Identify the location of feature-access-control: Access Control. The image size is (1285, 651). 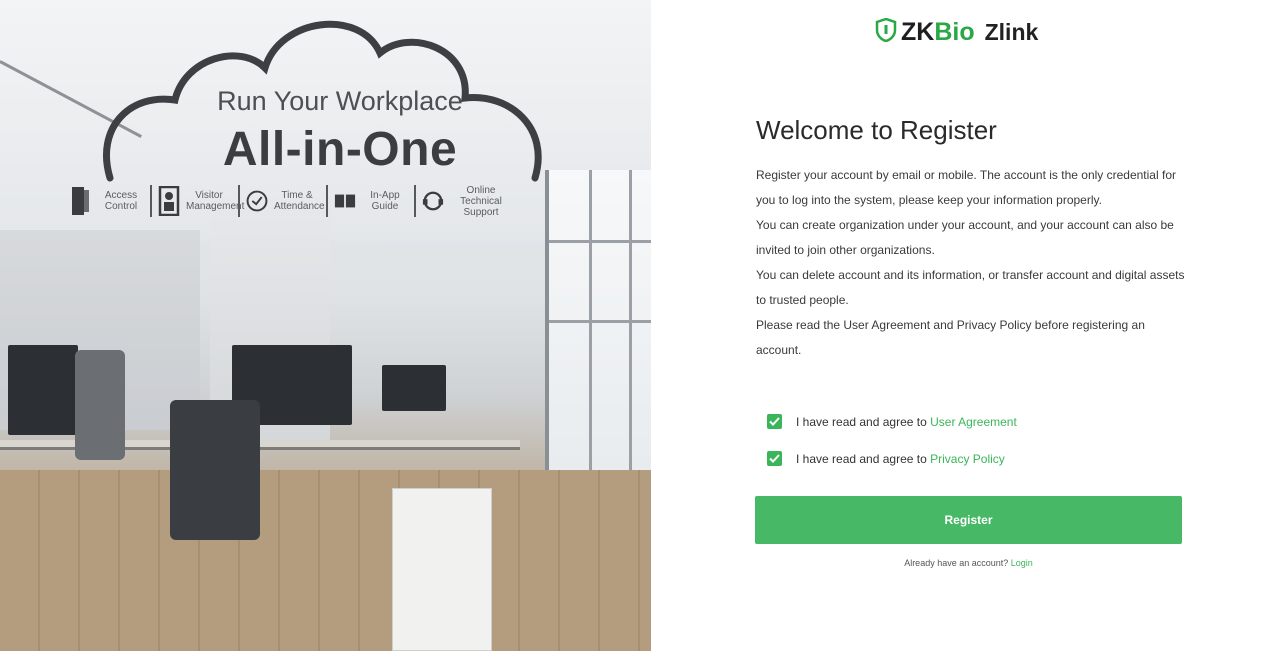
(107, 201).